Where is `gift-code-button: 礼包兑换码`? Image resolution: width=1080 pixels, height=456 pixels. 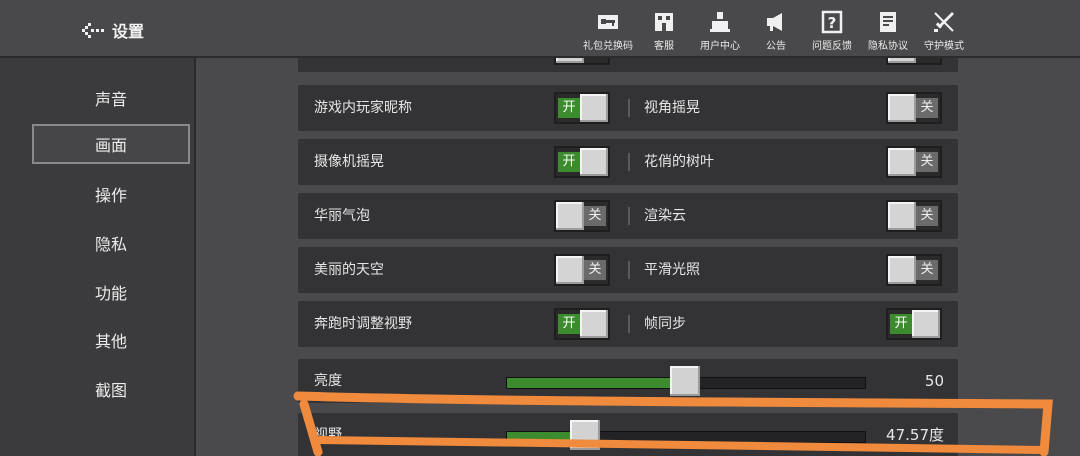
gift-code-button: 礼包兑换码 is located at coordinates (608, 31).